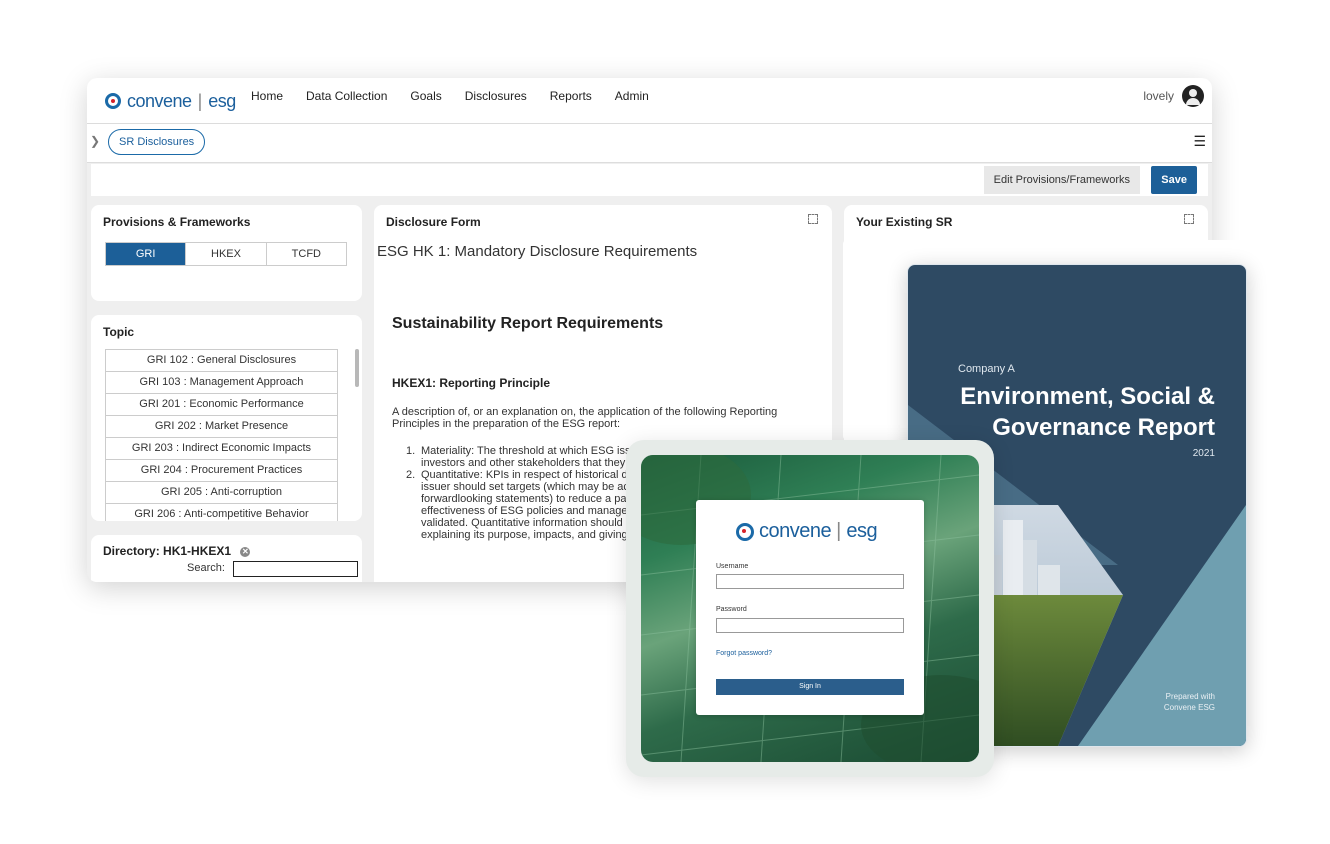  I want to click on cover-title: Environment, Social & Governance Report, so click(1087, 412).